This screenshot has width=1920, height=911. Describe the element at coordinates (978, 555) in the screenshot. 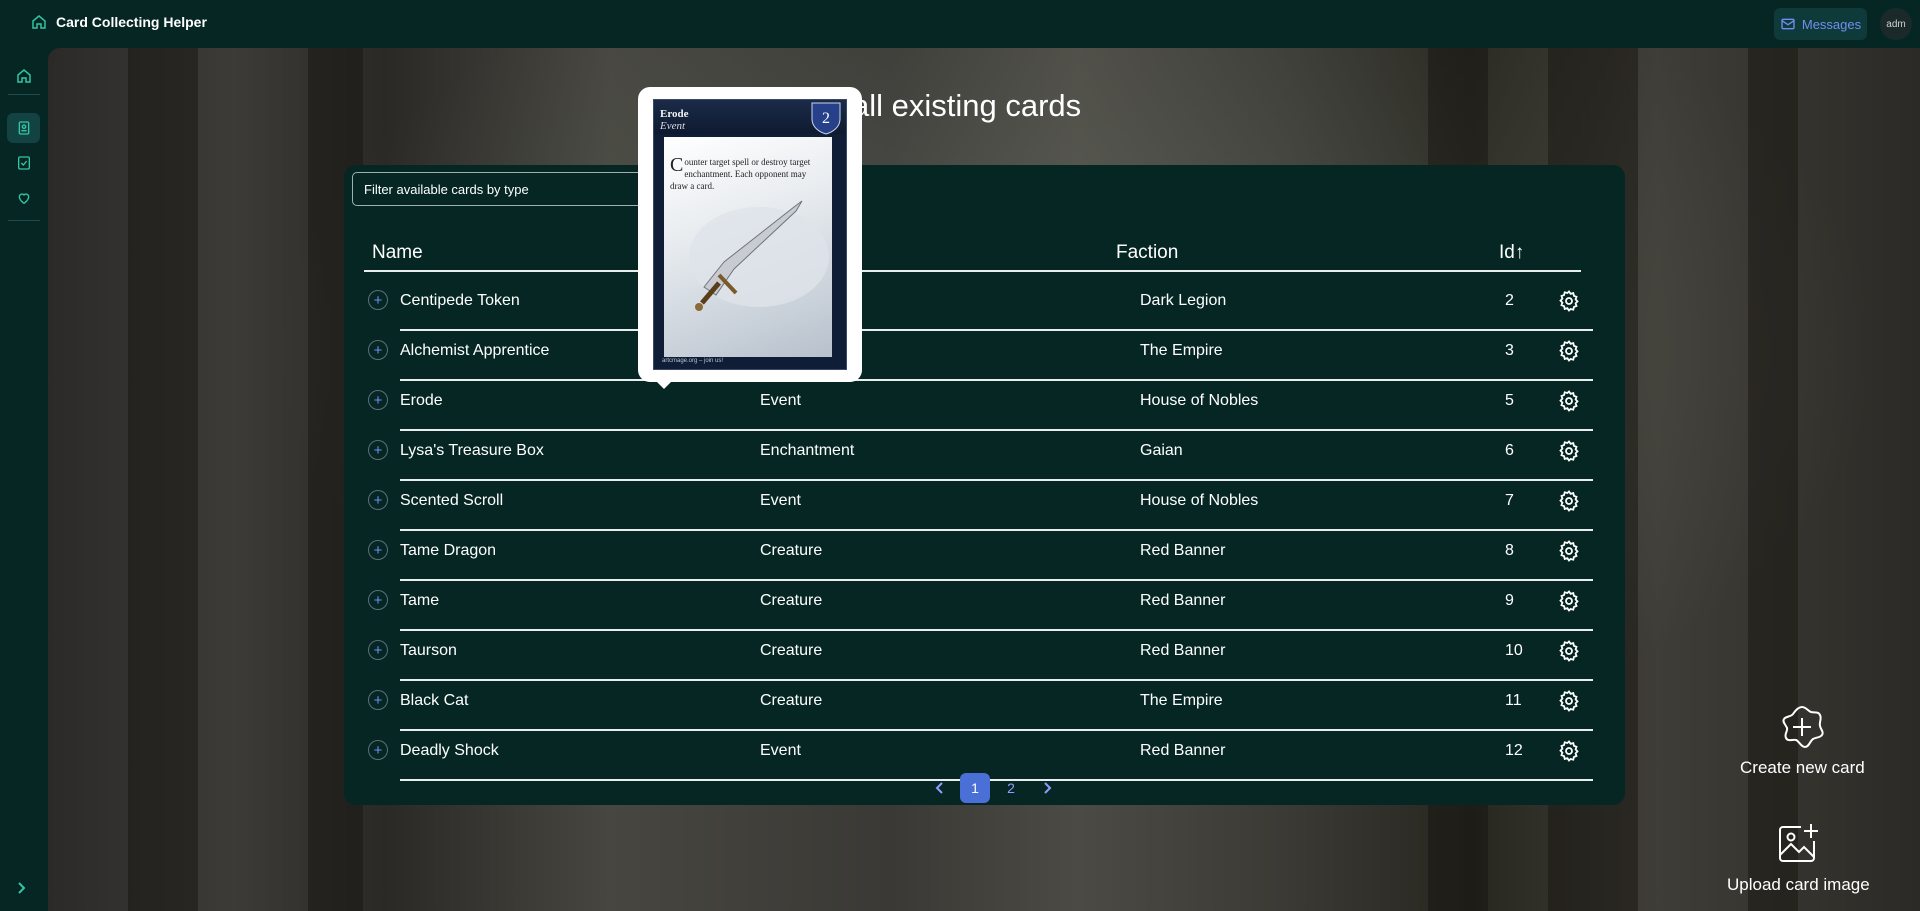

I see `table-row: + Tame Dragon Creature Red Banner 8` at that location.